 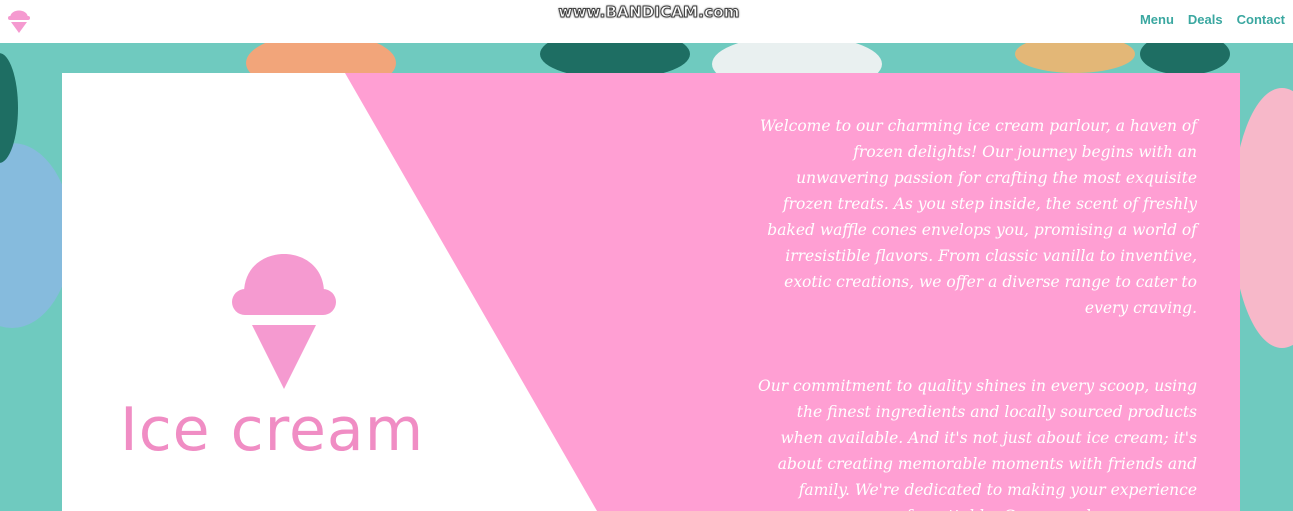 What do you see at coordinates (1262, 218) in the screenshot?
I see `scoop-pink-right` at bounding box center [1262, 218].